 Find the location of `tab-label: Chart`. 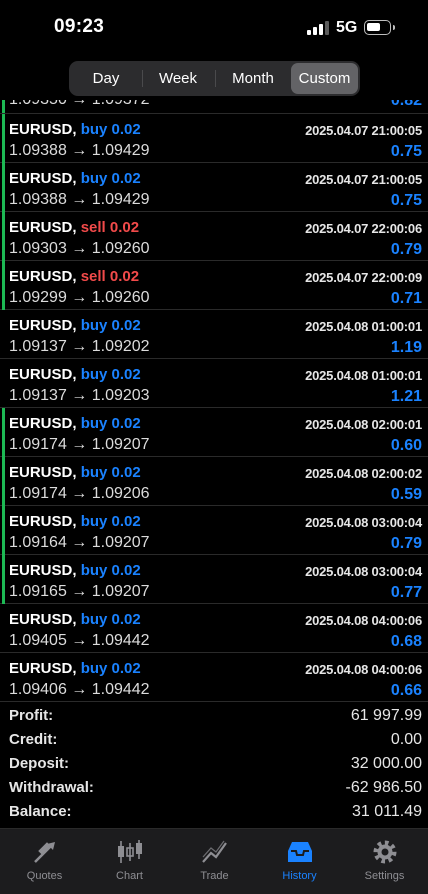

tab-label: Chart is located at coordinates (129, 876).